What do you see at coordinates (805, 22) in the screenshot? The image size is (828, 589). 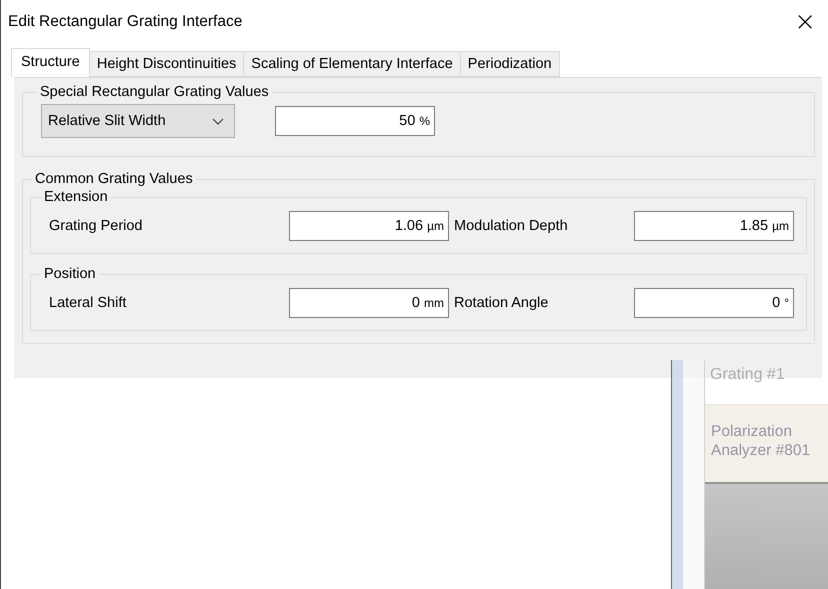 I see `close-button: ×` at bounding box center [805, 22].